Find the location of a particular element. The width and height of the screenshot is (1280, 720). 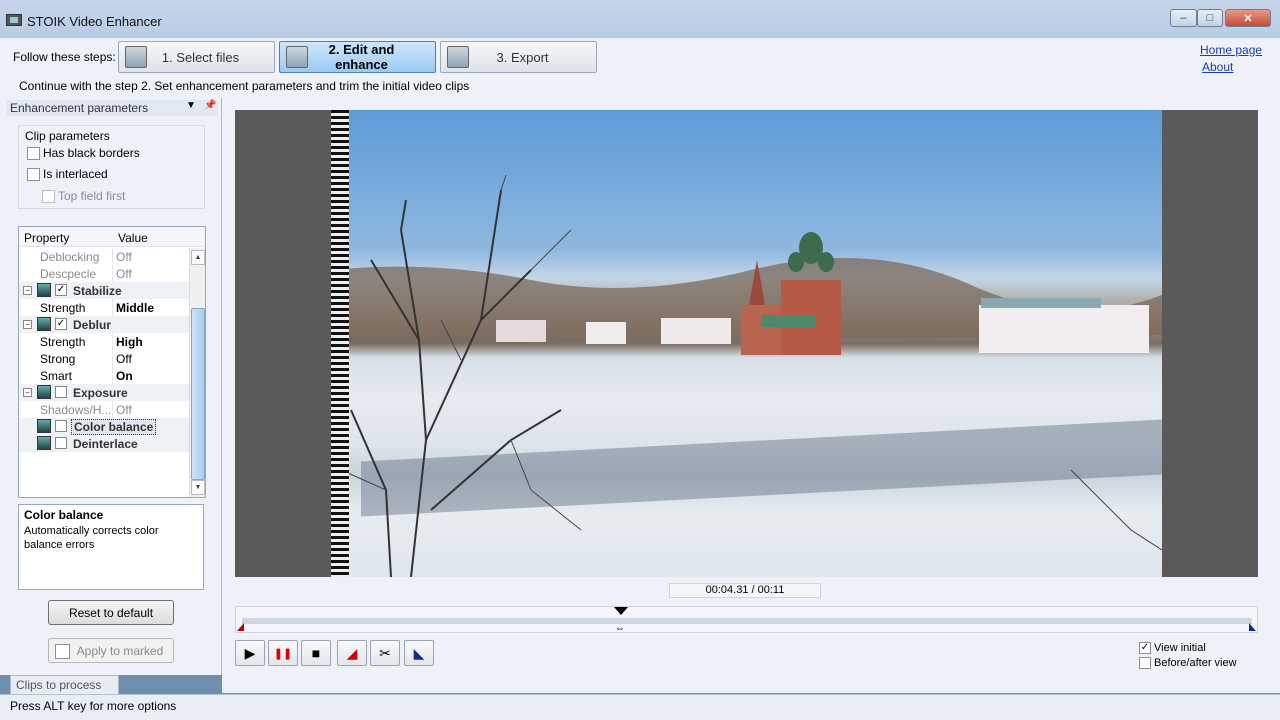

table-row: Strength High is located at coordinates (104, 341).